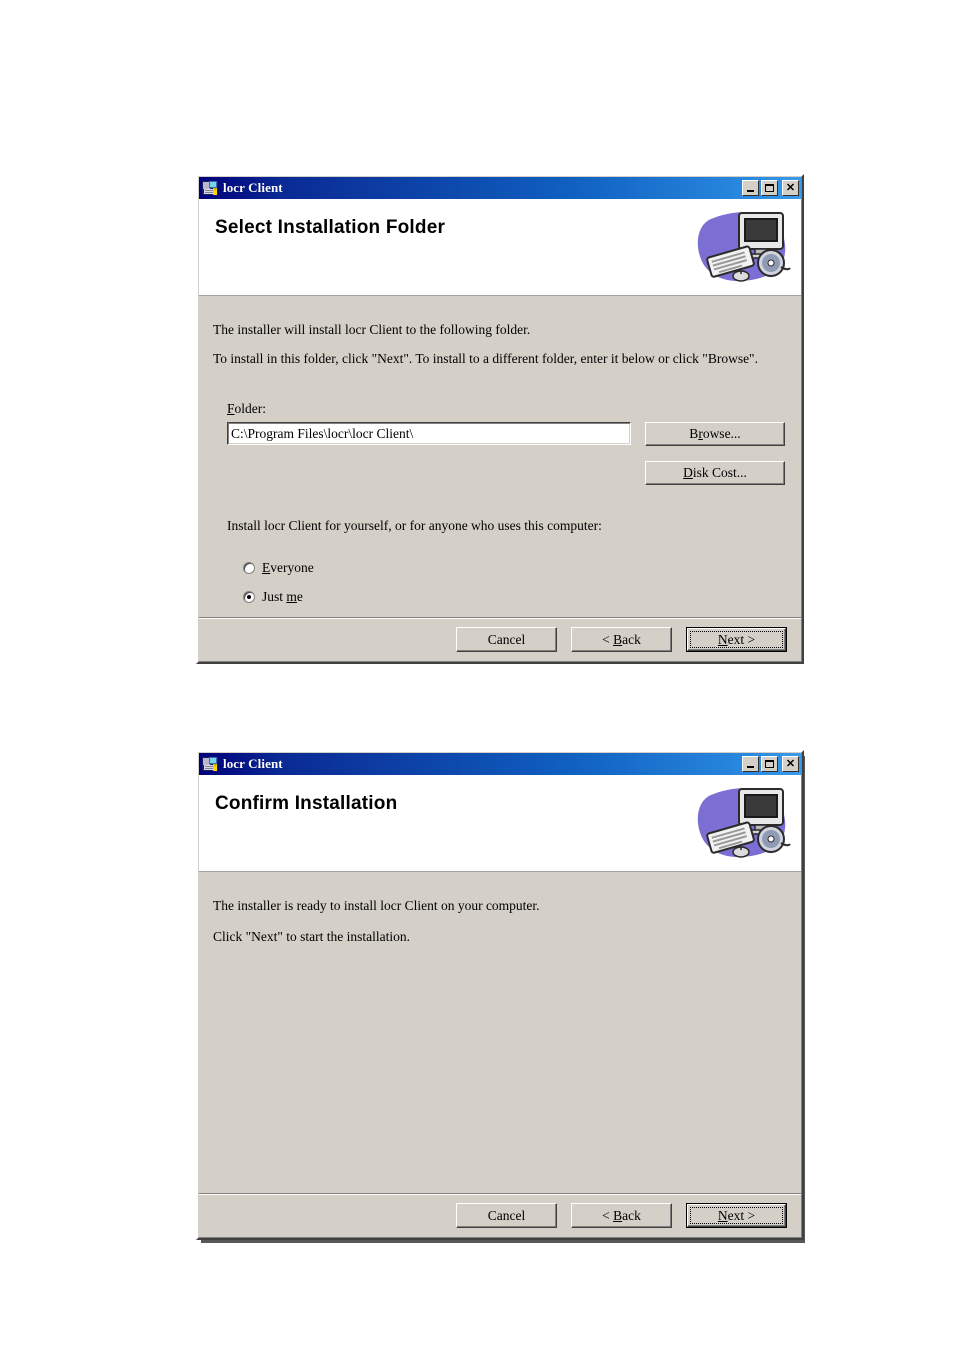  I want to click on radio-everyone-indicator, so click(249, 568).